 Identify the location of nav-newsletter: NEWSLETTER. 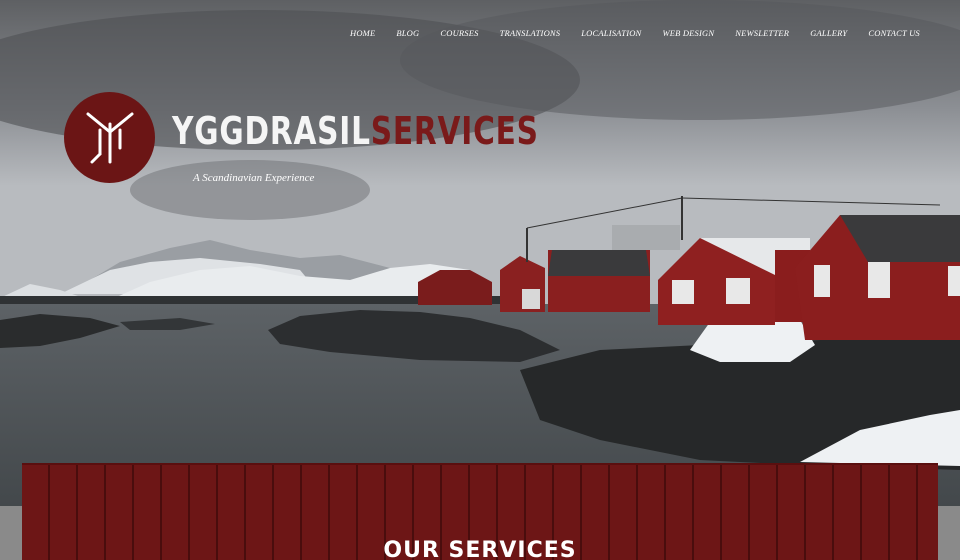
(762, 33).